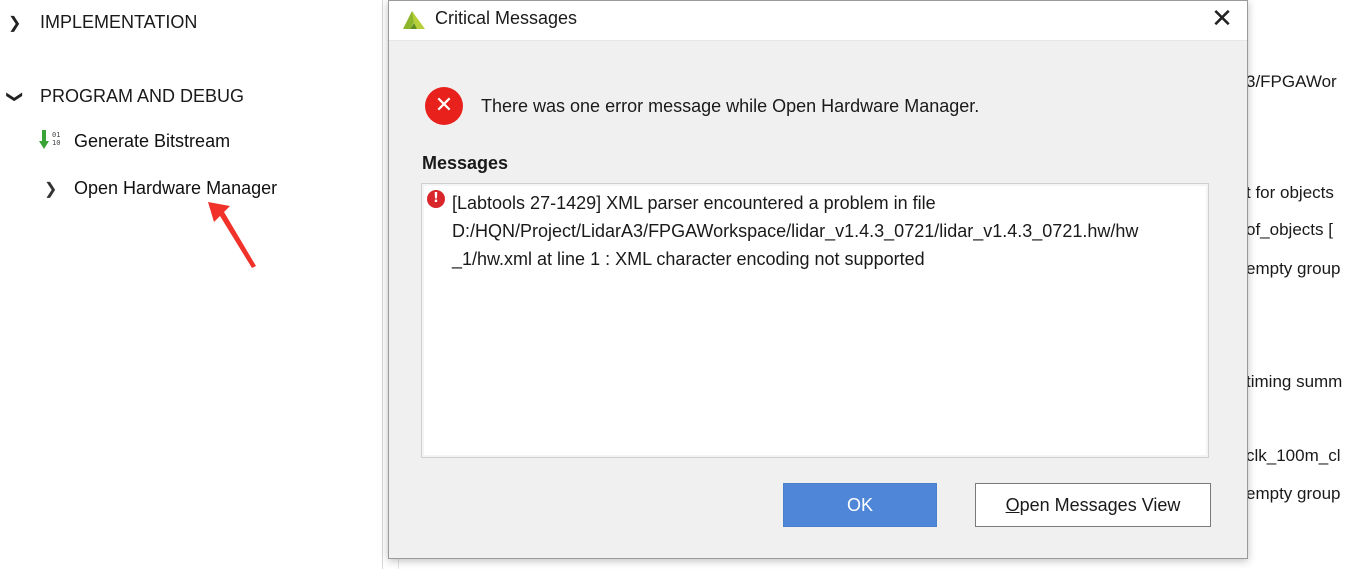  Describe the element at coordinates (465, 163) in the screenshot. I see `messages-label: Messages` at that location.